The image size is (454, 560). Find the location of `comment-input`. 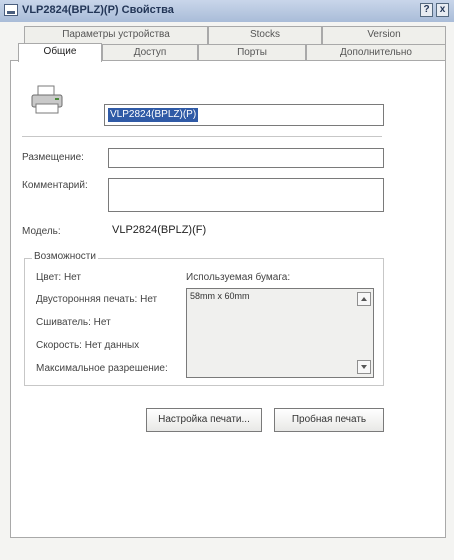

comment-input is located at coordinates (246, 195).